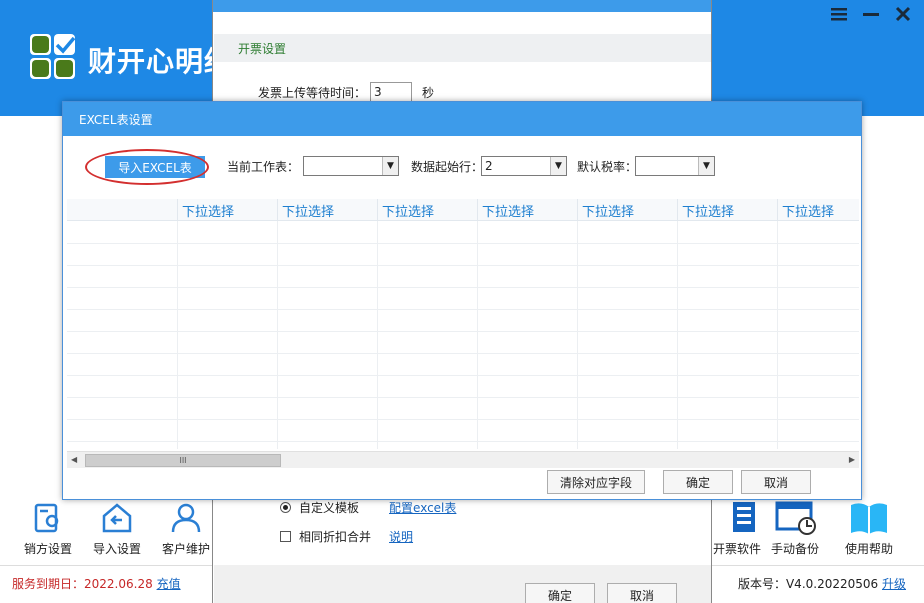 This screenshot has width=924, height=603. I want to click on dialog-titlebar, so click(462, 6).